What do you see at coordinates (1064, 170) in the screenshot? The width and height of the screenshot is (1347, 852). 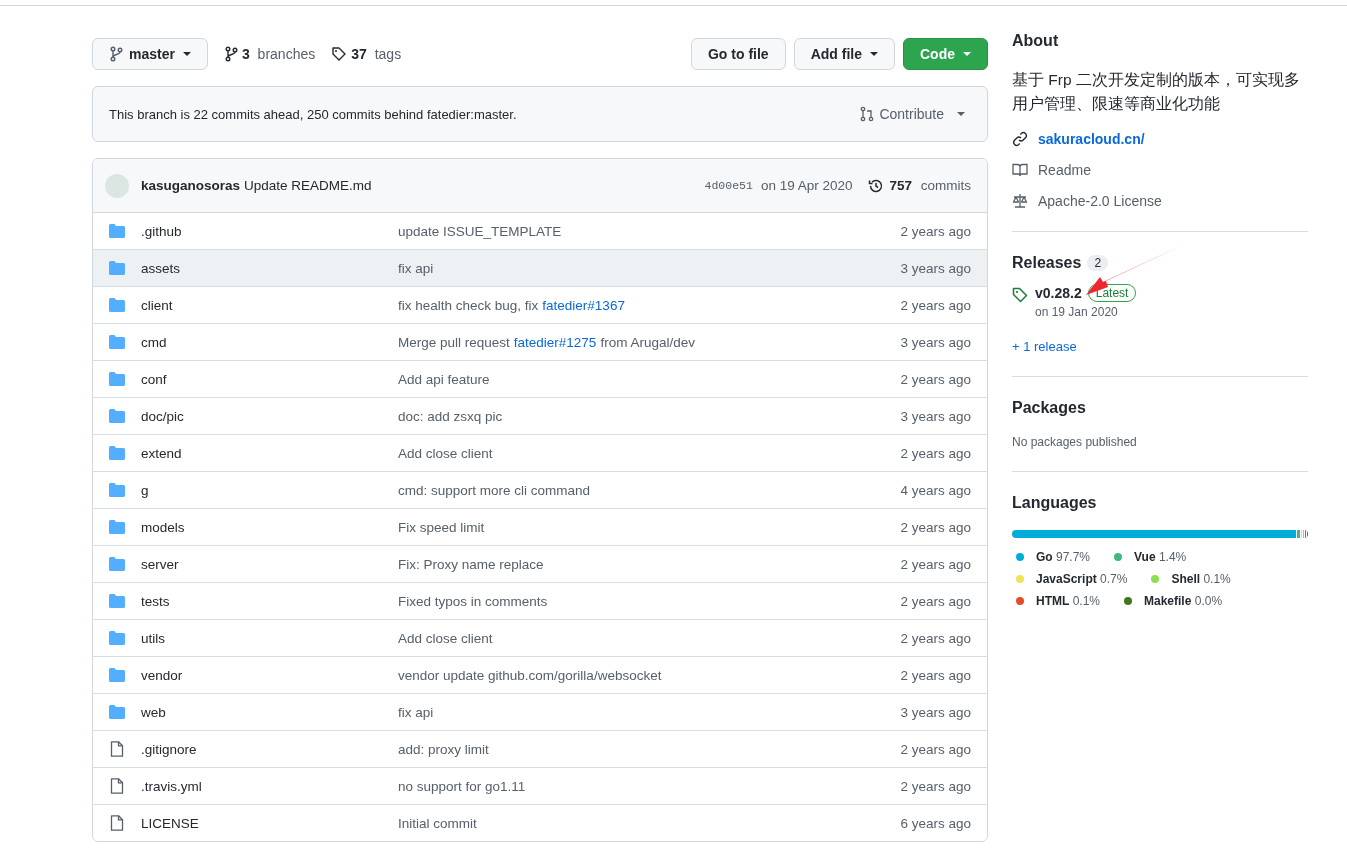 I see `readme-link: Readme` at bounding box center [1064, 170].